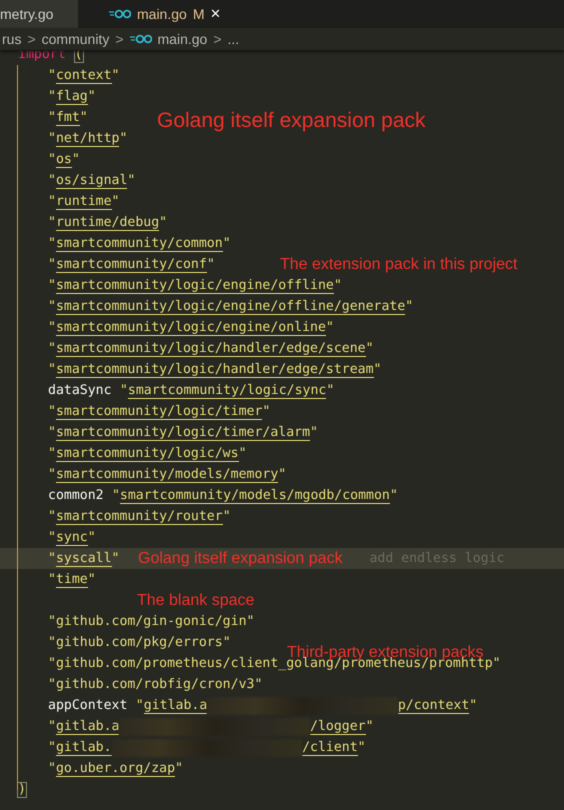 The image size is (564, 810). What do you see at coordinates (215, 14) in the screenshot?
I see `close-icon: ×` at bounding box center [215, 14].